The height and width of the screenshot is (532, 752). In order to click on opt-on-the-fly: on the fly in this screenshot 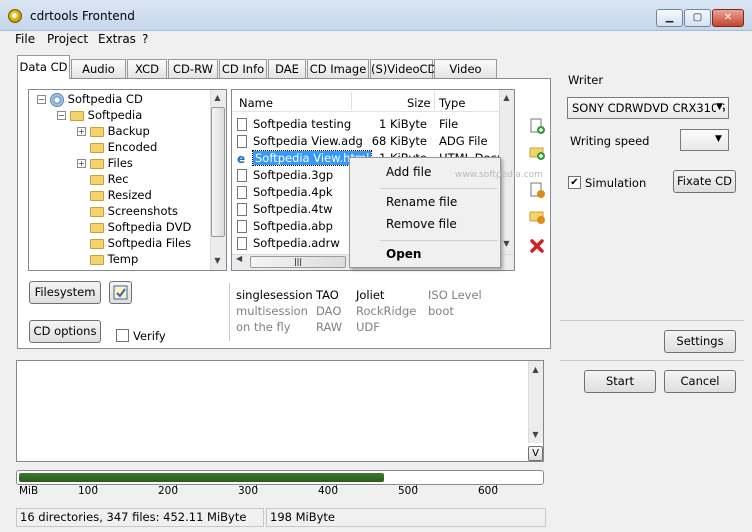, I will do `click(263, 327)`.